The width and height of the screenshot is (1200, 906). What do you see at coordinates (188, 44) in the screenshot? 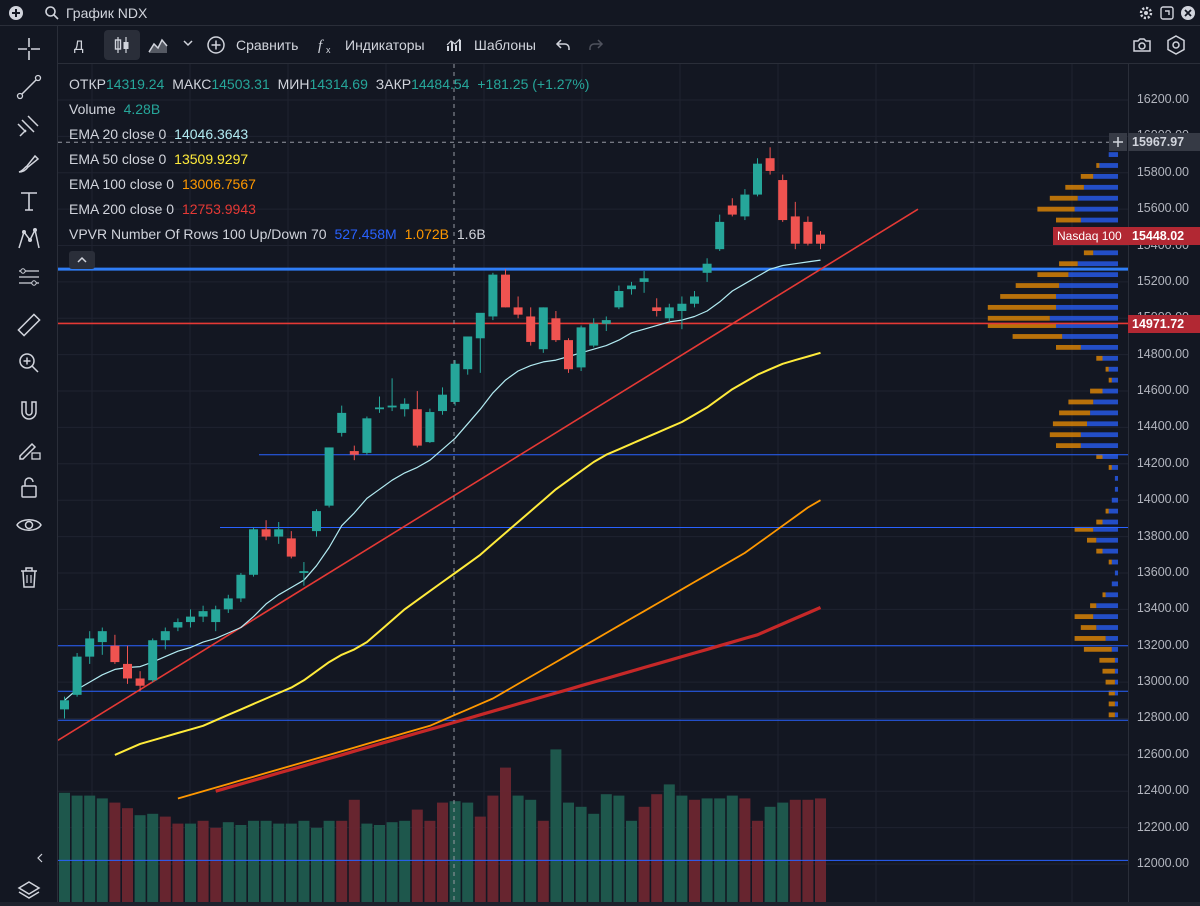
I see `chevron-down-icon` at bounding box center [188, 44].